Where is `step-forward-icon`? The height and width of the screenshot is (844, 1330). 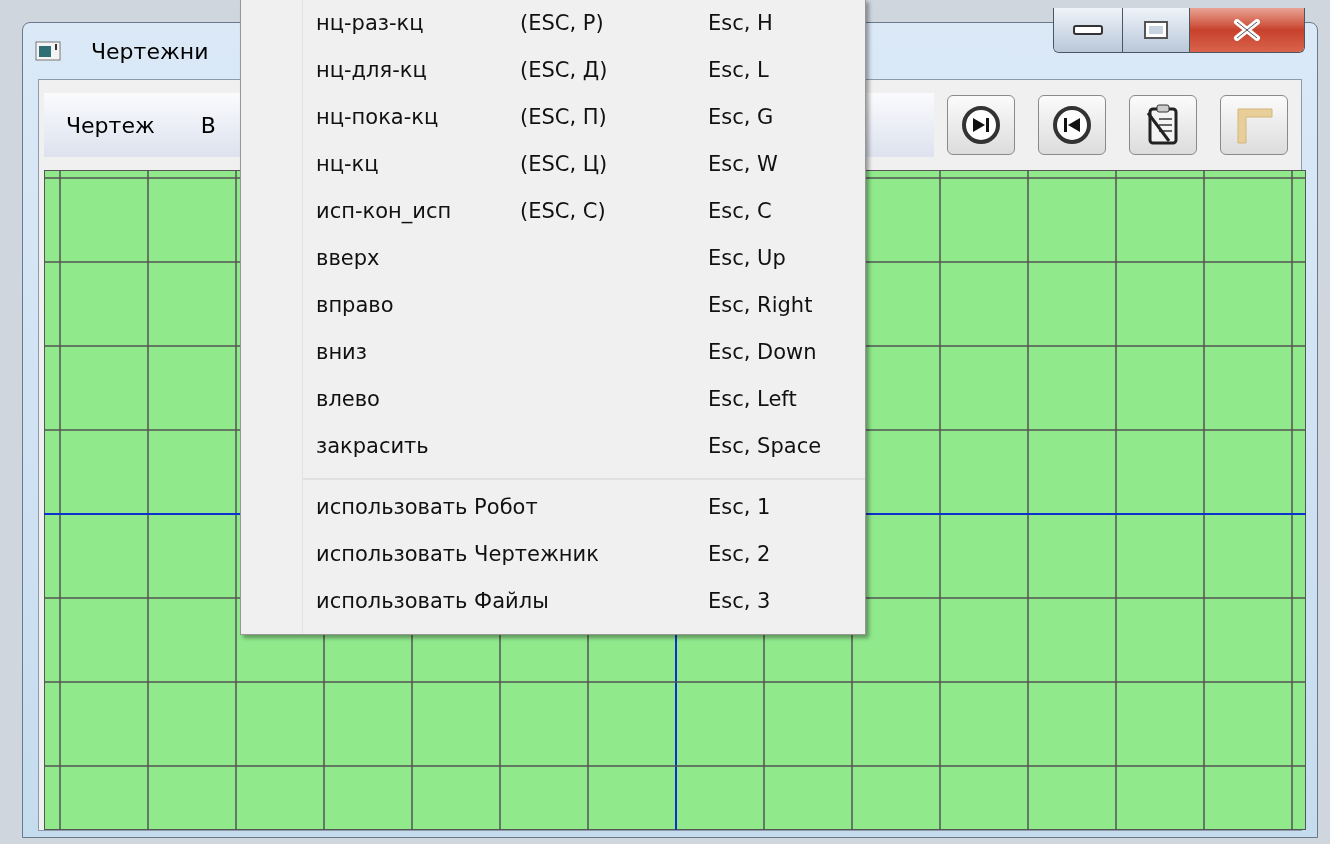 step-forward-icon is located at coordinates (981, 125).